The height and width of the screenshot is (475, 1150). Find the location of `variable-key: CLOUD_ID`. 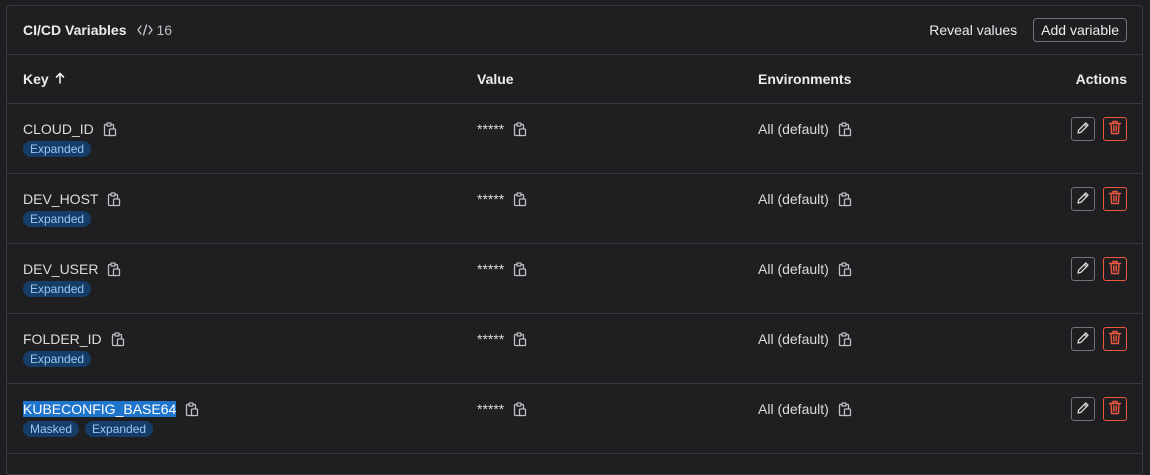

variable-key: CLOUD_ID is located at coordinates (58, 129).